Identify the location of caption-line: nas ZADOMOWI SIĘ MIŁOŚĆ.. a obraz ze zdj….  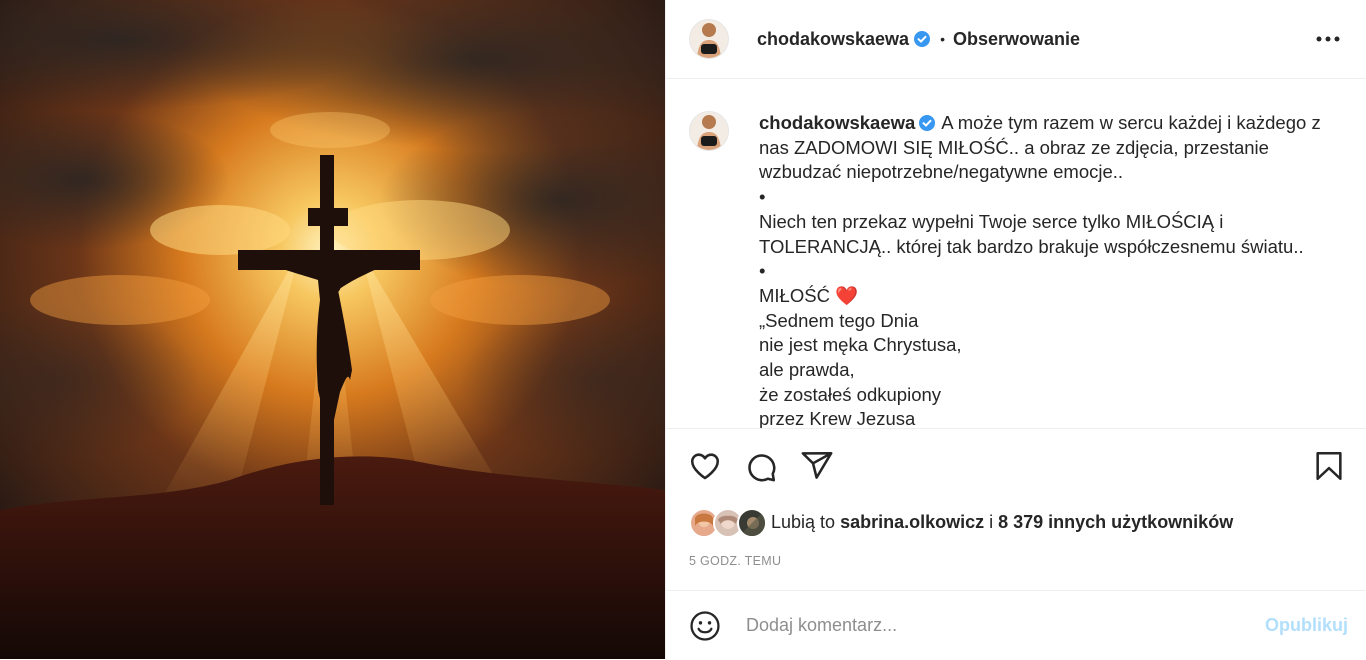
(1014, 147).